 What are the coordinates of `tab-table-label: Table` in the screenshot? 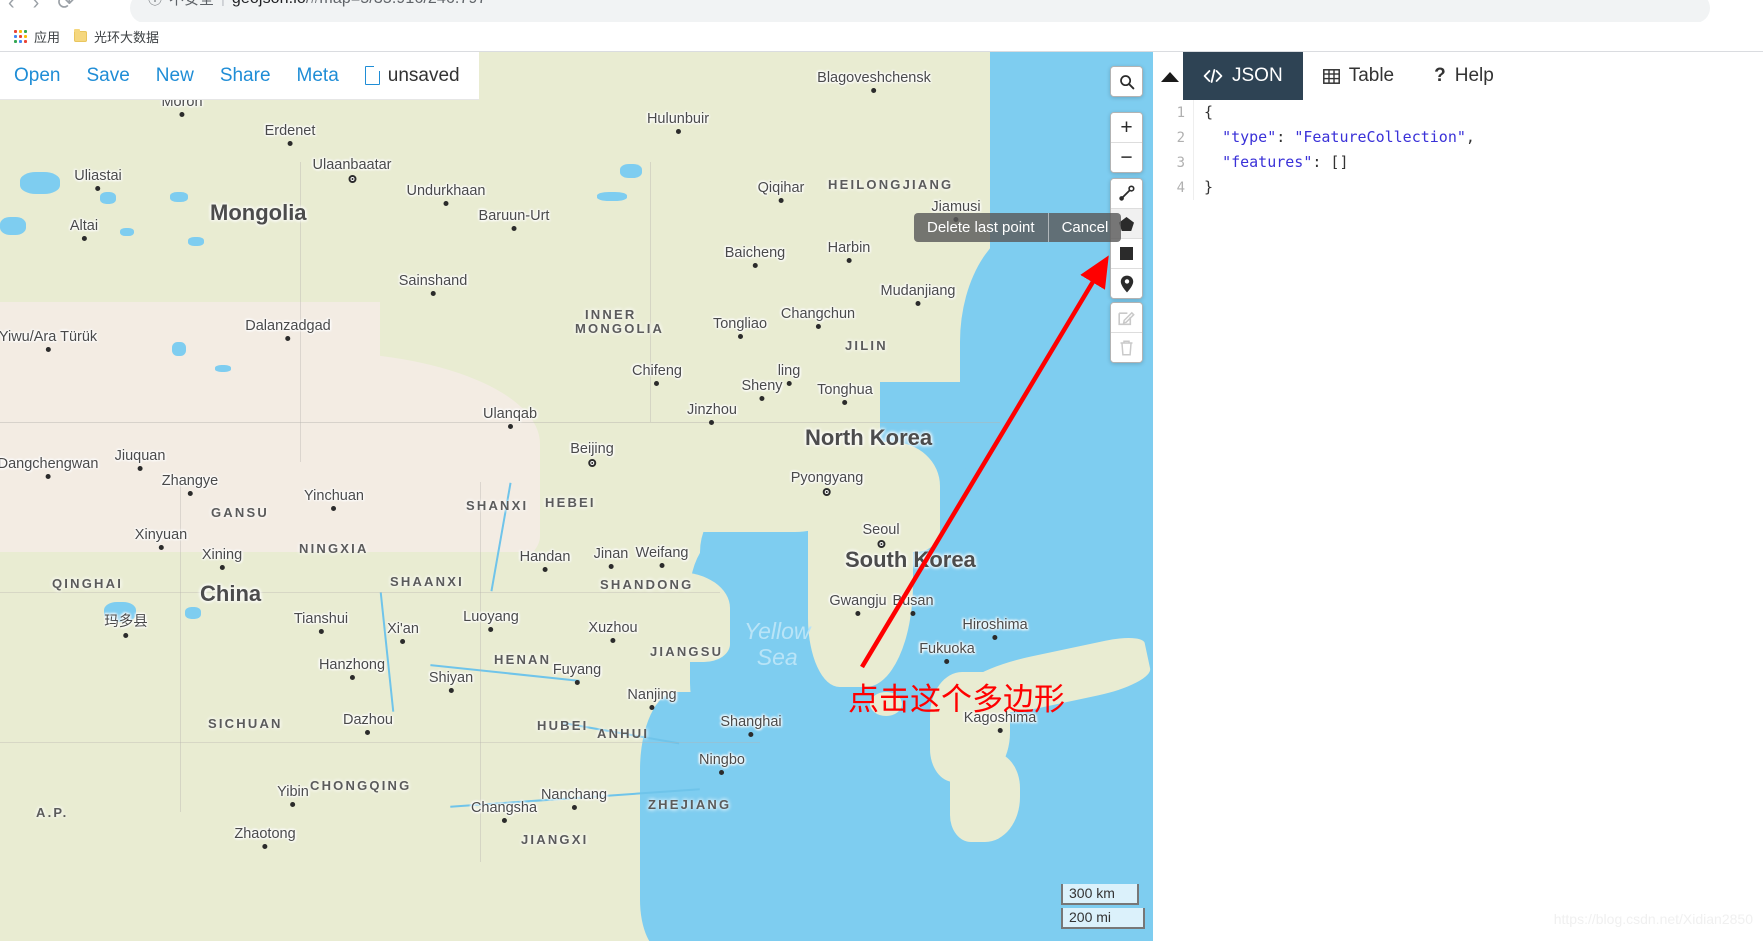 It's located at (1371, 75).